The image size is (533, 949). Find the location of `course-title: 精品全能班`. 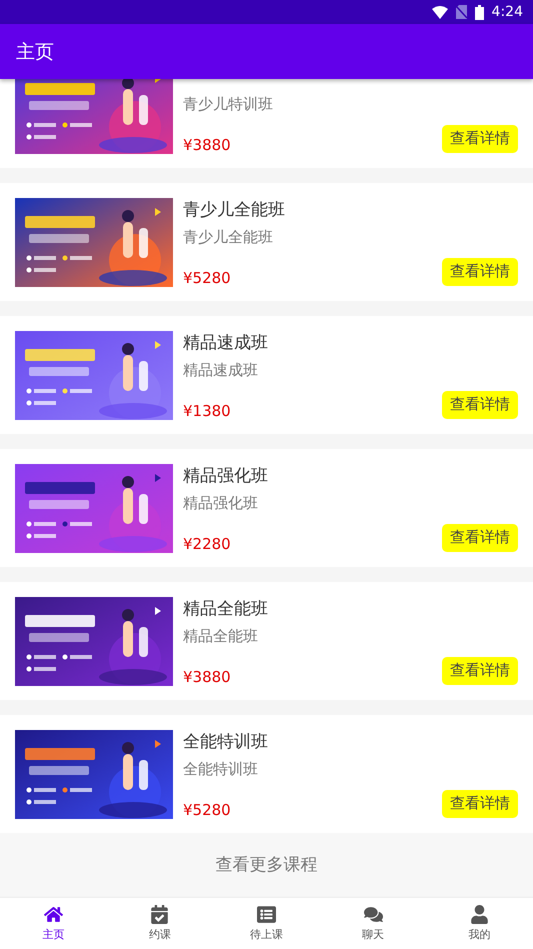

course-title: 精品全能班 is located at coordinates (226, 608).